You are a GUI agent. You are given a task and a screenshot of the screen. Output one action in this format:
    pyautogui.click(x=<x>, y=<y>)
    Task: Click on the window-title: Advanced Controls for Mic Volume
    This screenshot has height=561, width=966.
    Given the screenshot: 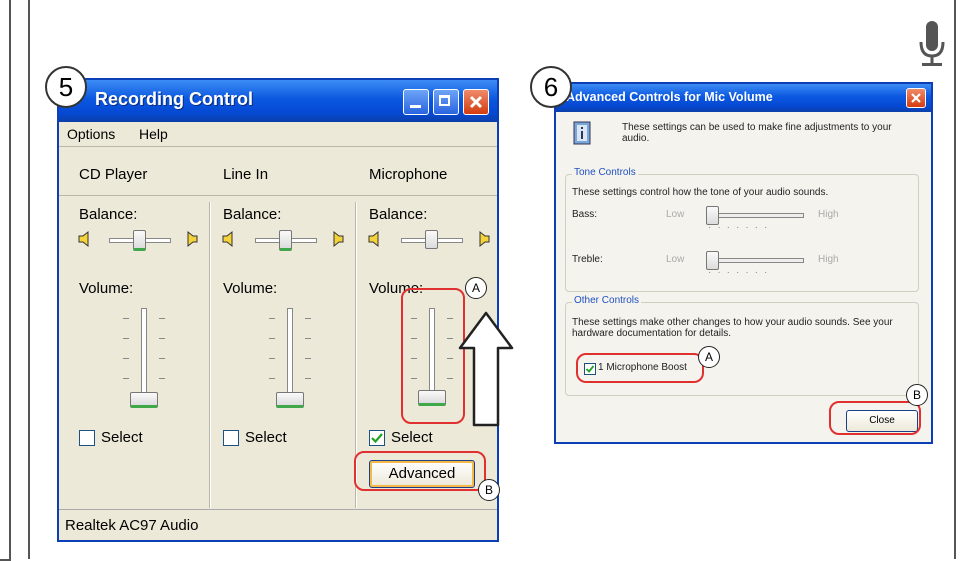 What is the action you would take?
    pyautogui.click(x=669, y=97)
    